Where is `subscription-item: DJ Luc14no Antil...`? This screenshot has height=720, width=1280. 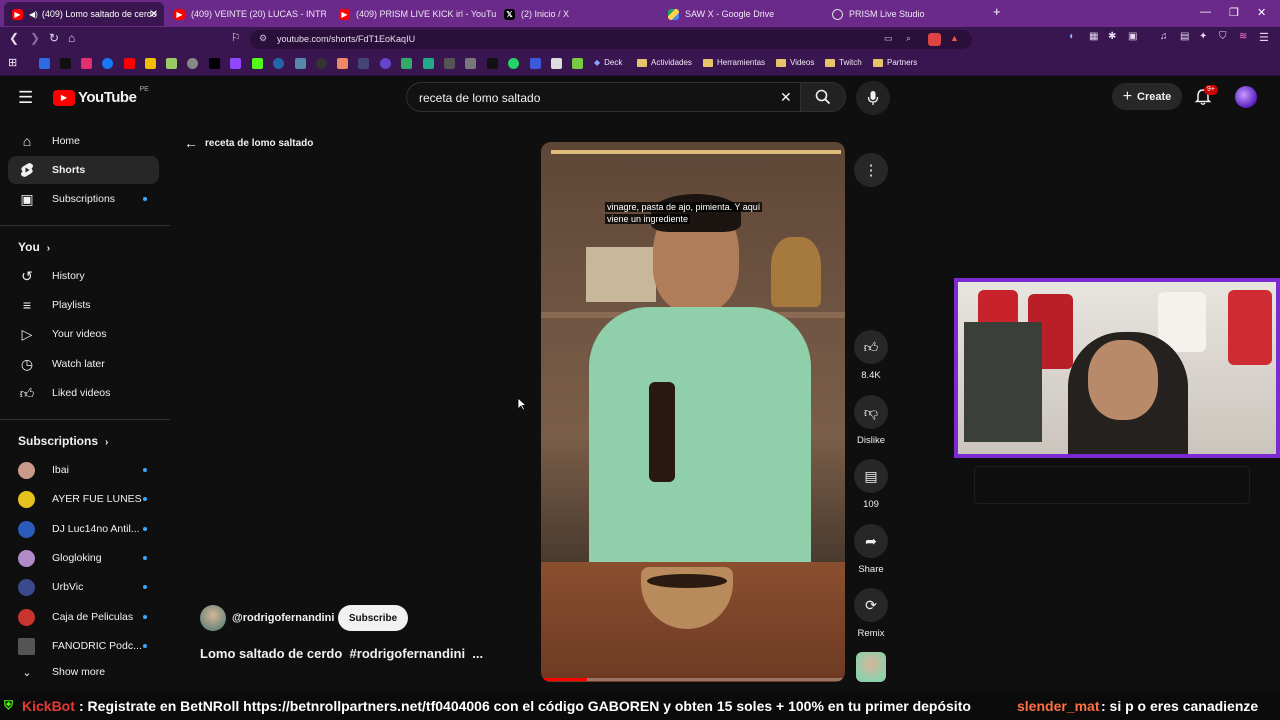
subscription-item: DJ Luc14no Antil... is located at coordinates (83, 529).